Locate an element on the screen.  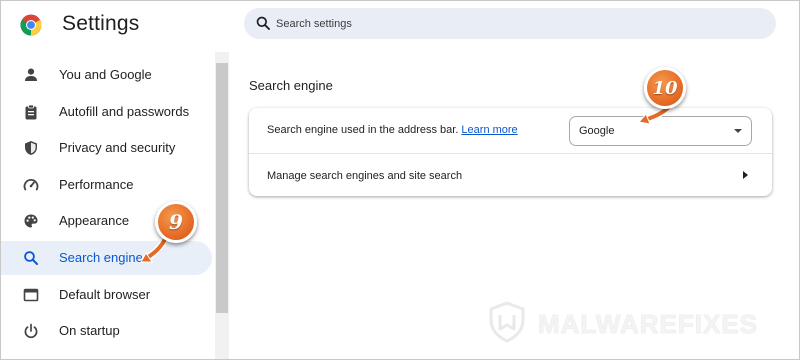
sidebar-item-label: Search engine is located at coordinates (101, 257).